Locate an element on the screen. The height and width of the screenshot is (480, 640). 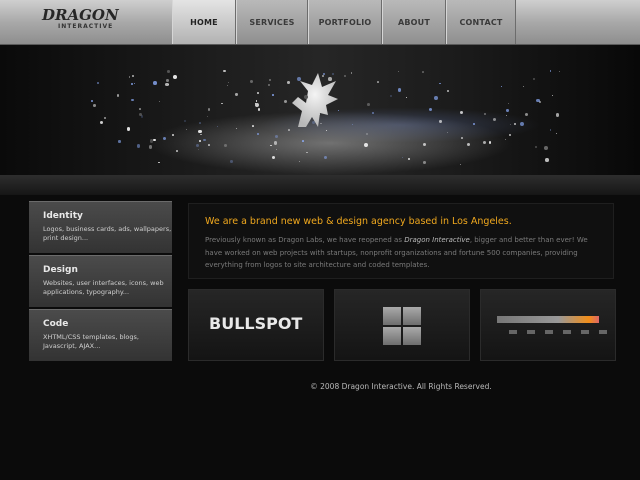
intro-body-company: Dragon Interactive is located at coordinates (437, 240).